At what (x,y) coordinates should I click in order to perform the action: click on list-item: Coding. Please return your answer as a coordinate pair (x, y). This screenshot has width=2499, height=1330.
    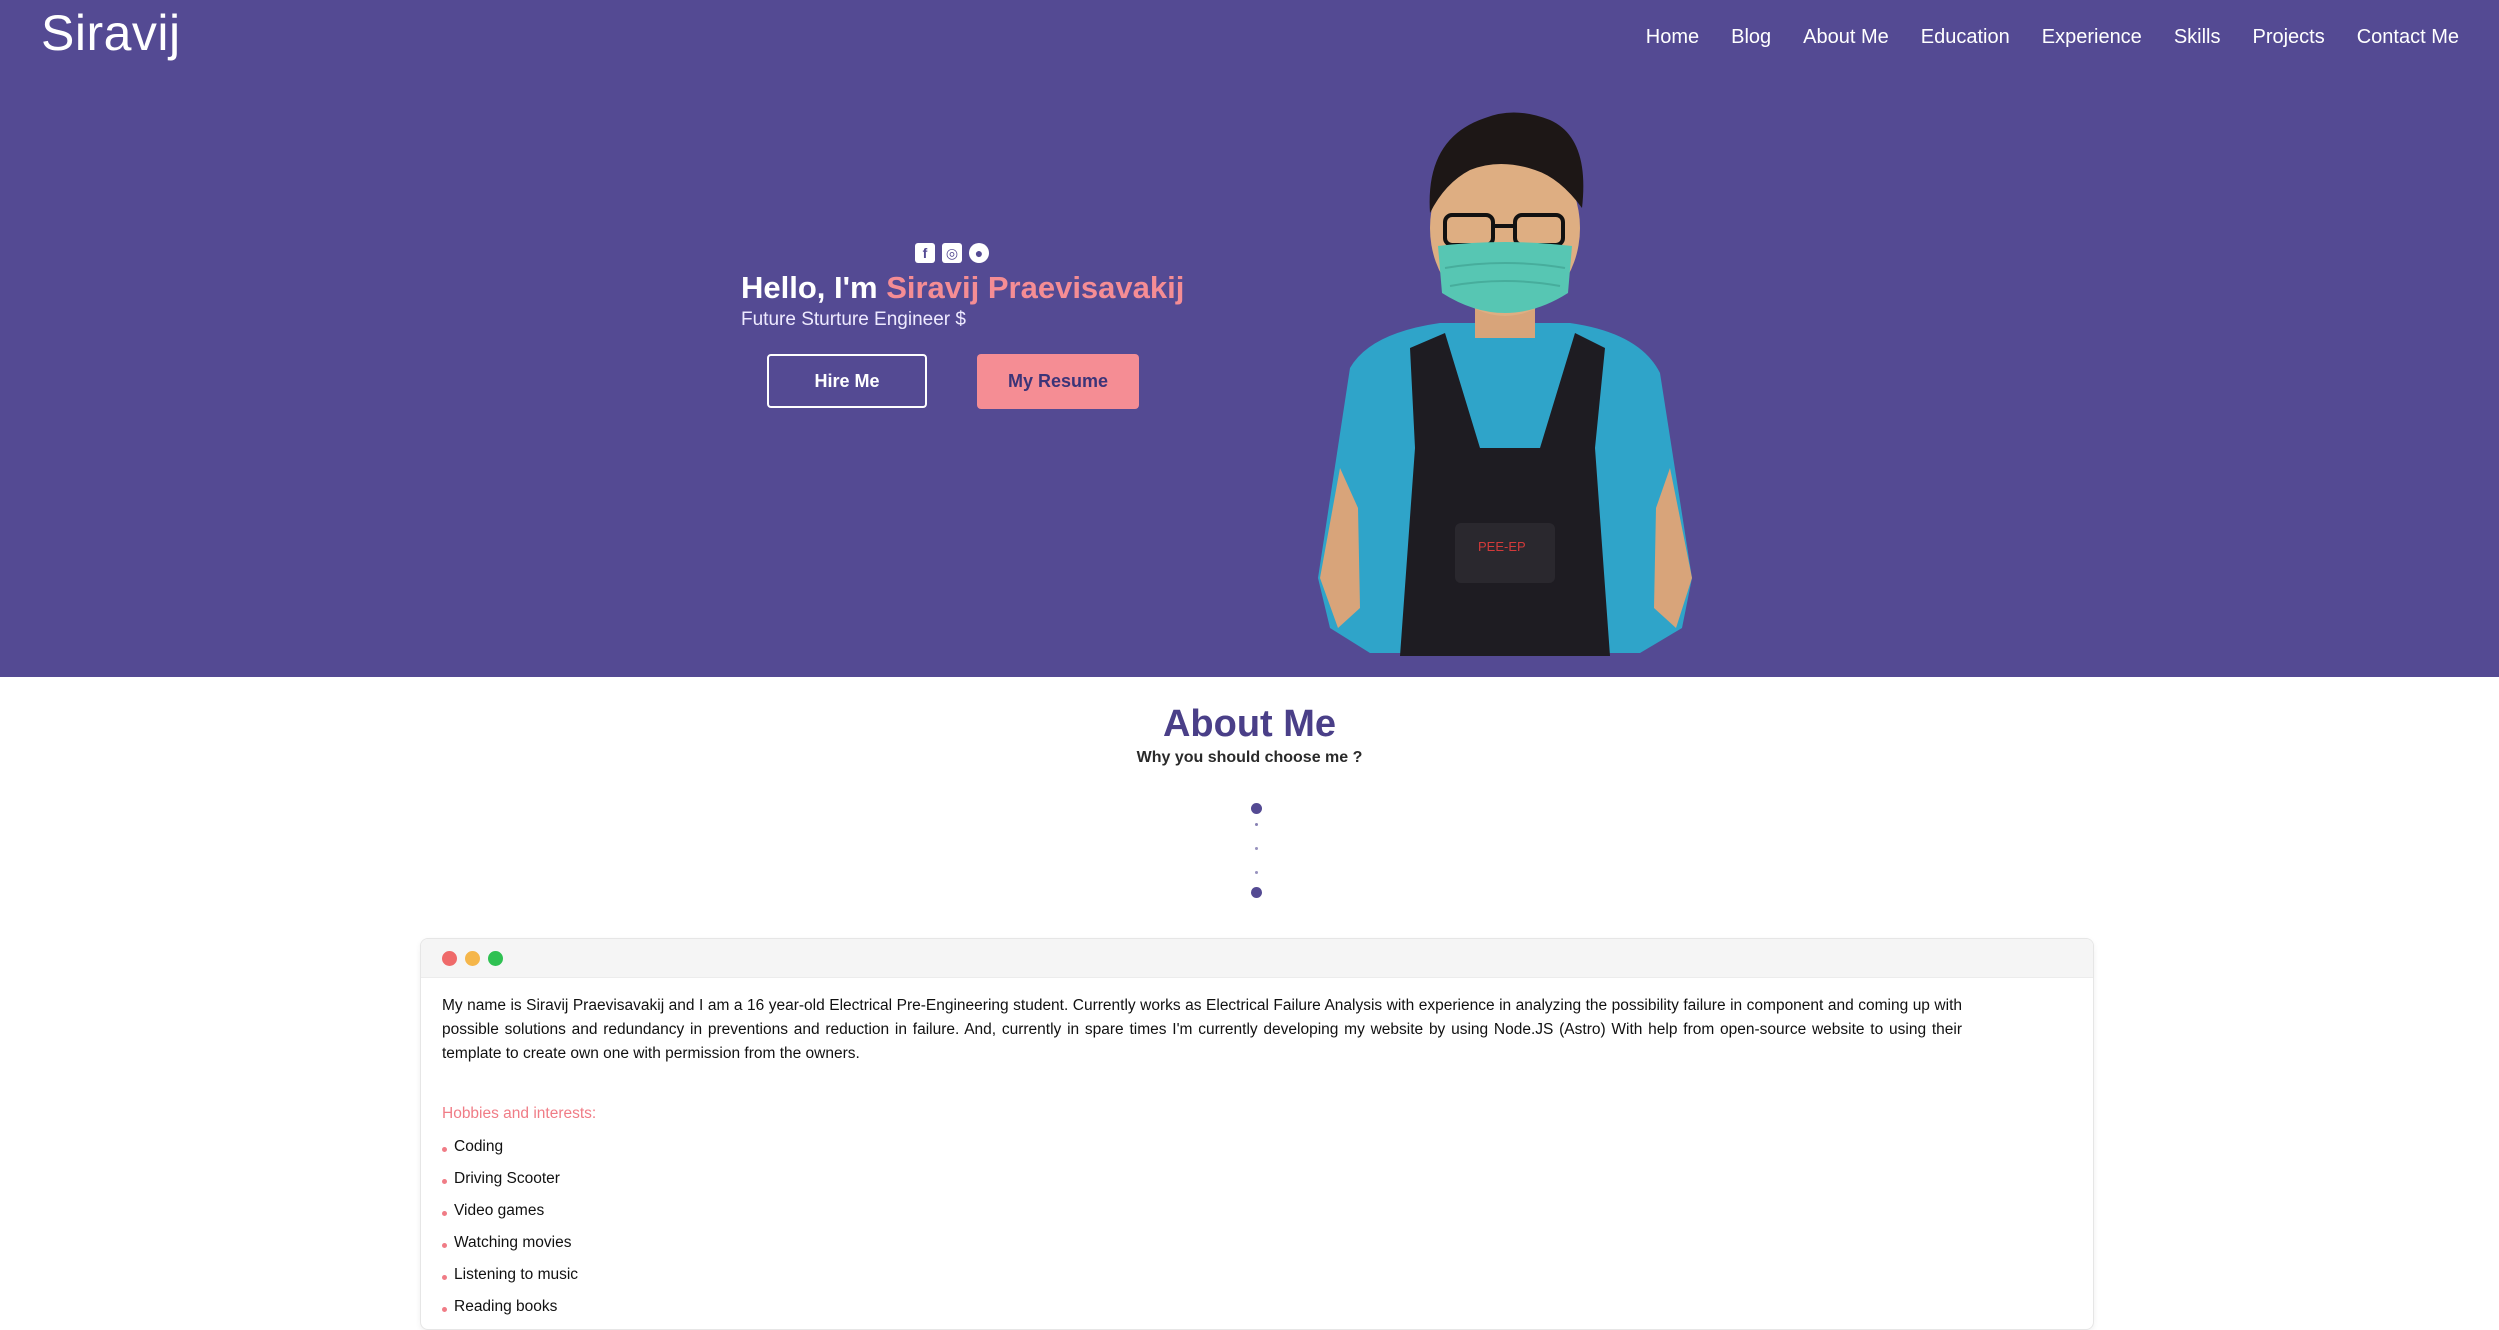
    Looking at the image, I should click on (1257, 1147).